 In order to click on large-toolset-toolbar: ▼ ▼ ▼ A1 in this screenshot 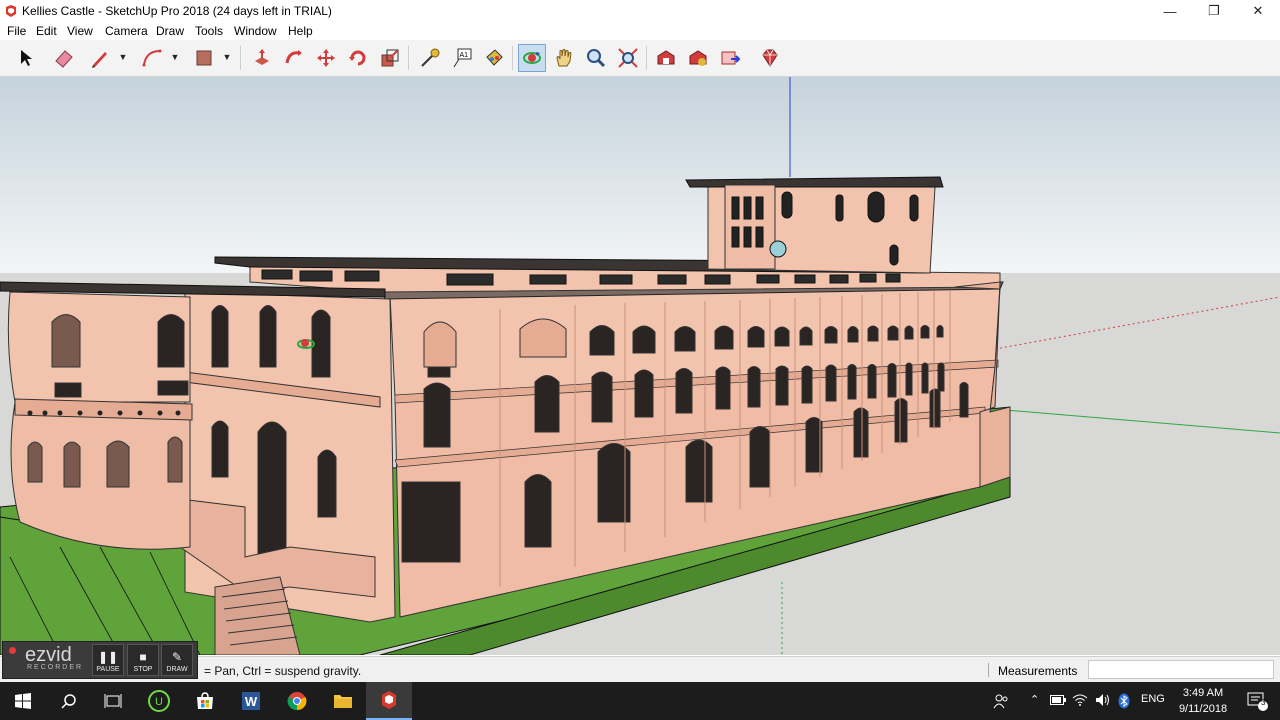, I will do `click(640, 58)`.